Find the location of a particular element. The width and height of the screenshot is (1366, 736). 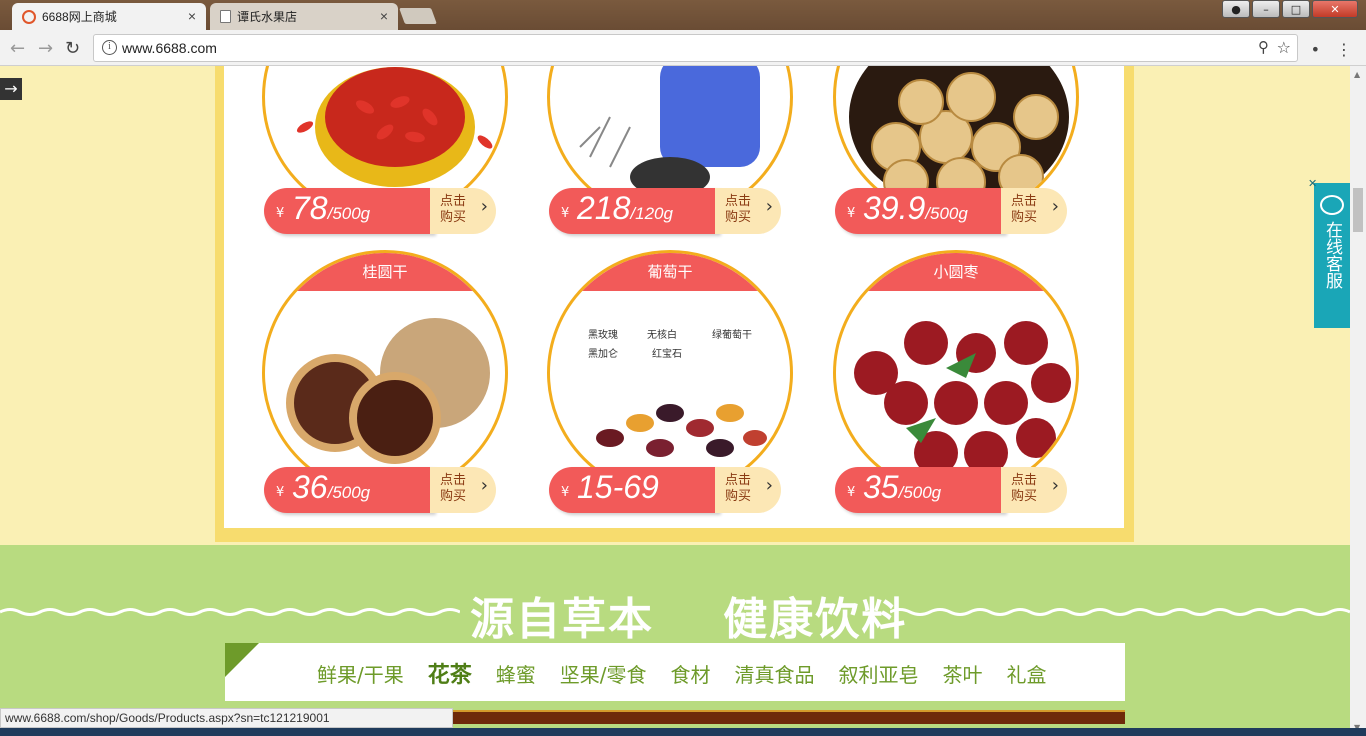

close-icon: ✕ is located at coordinates (1312, 183).